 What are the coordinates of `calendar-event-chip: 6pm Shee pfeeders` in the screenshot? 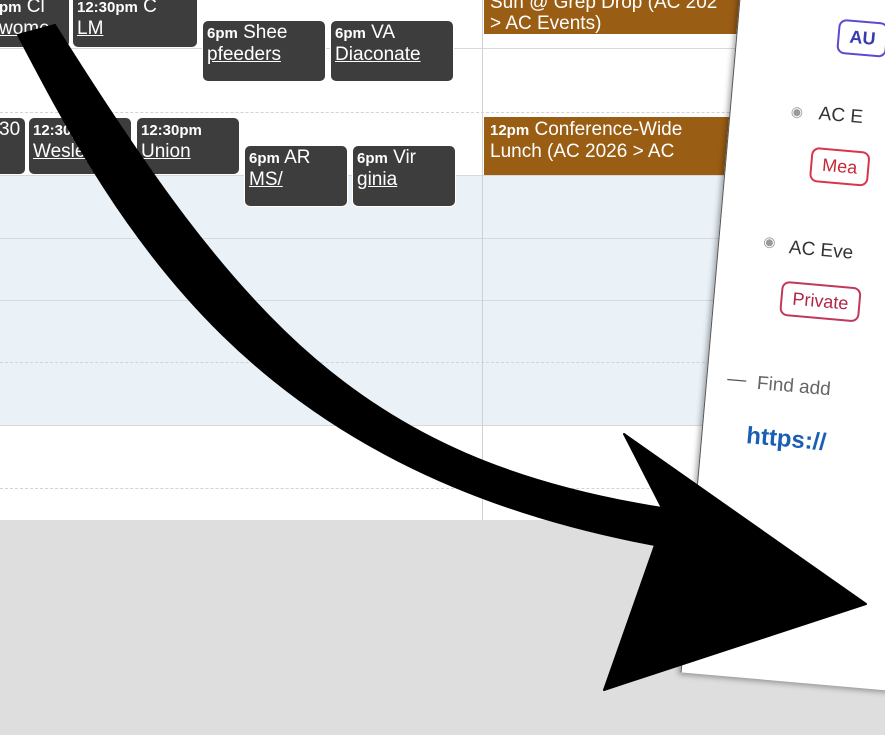 It's located at (264, 51).